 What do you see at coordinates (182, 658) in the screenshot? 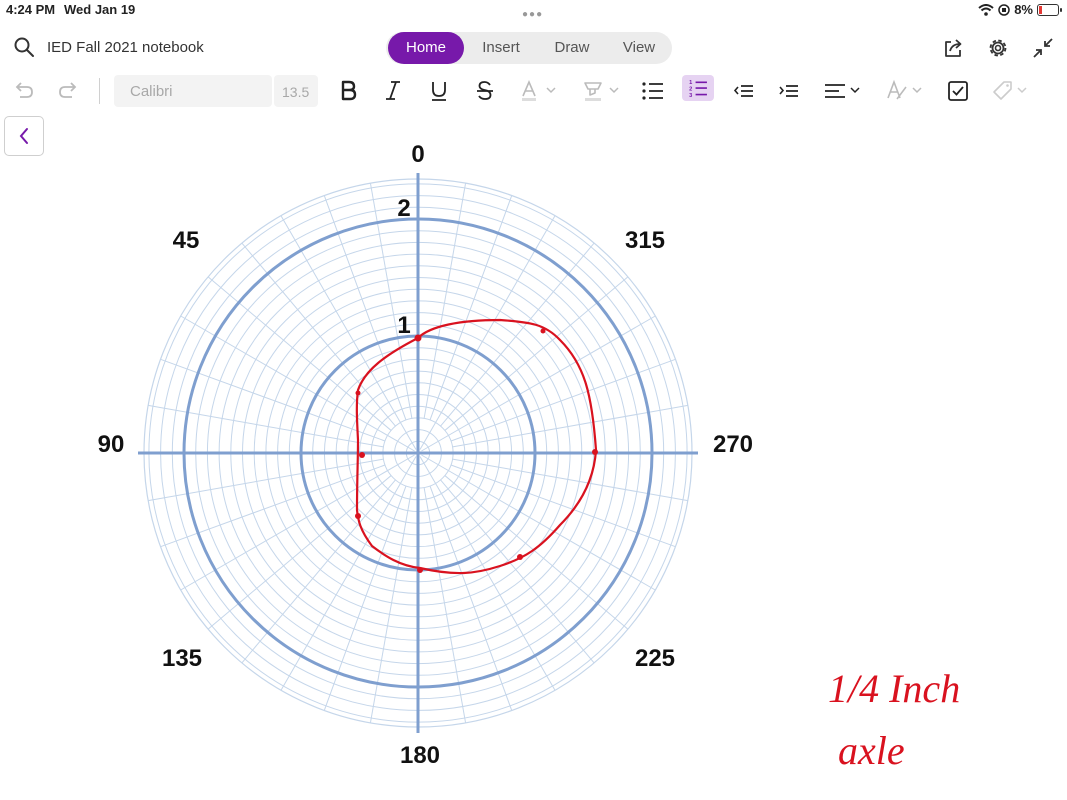
I see `angle-label-135: 135` at bounding box center [182, 658].